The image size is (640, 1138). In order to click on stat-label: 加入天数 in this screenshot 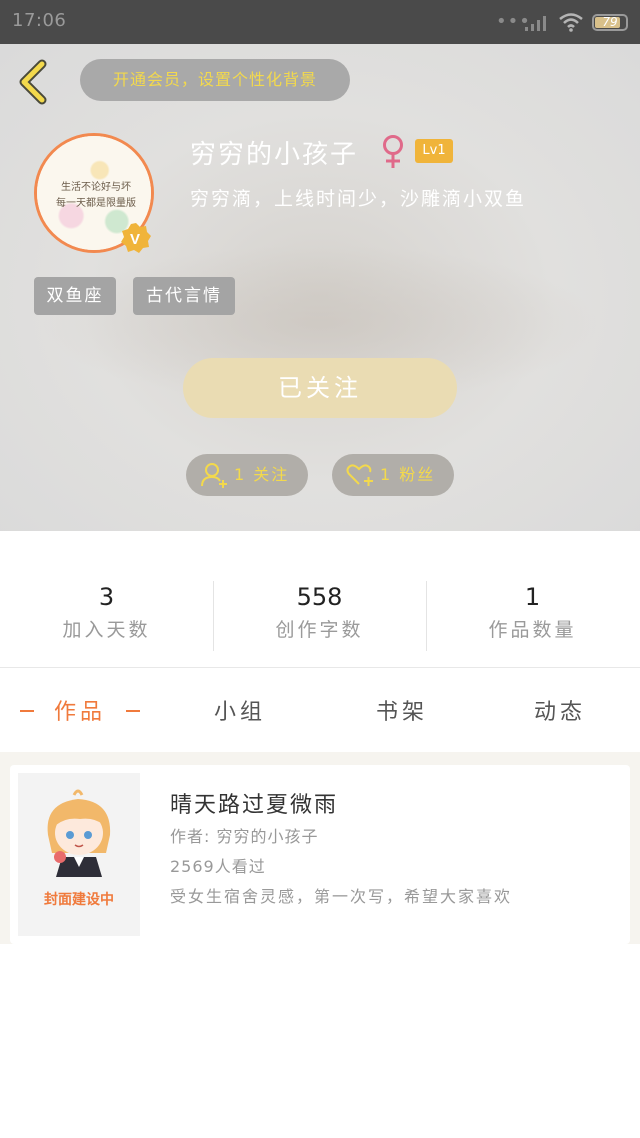, I will do `click(106, 630)`.